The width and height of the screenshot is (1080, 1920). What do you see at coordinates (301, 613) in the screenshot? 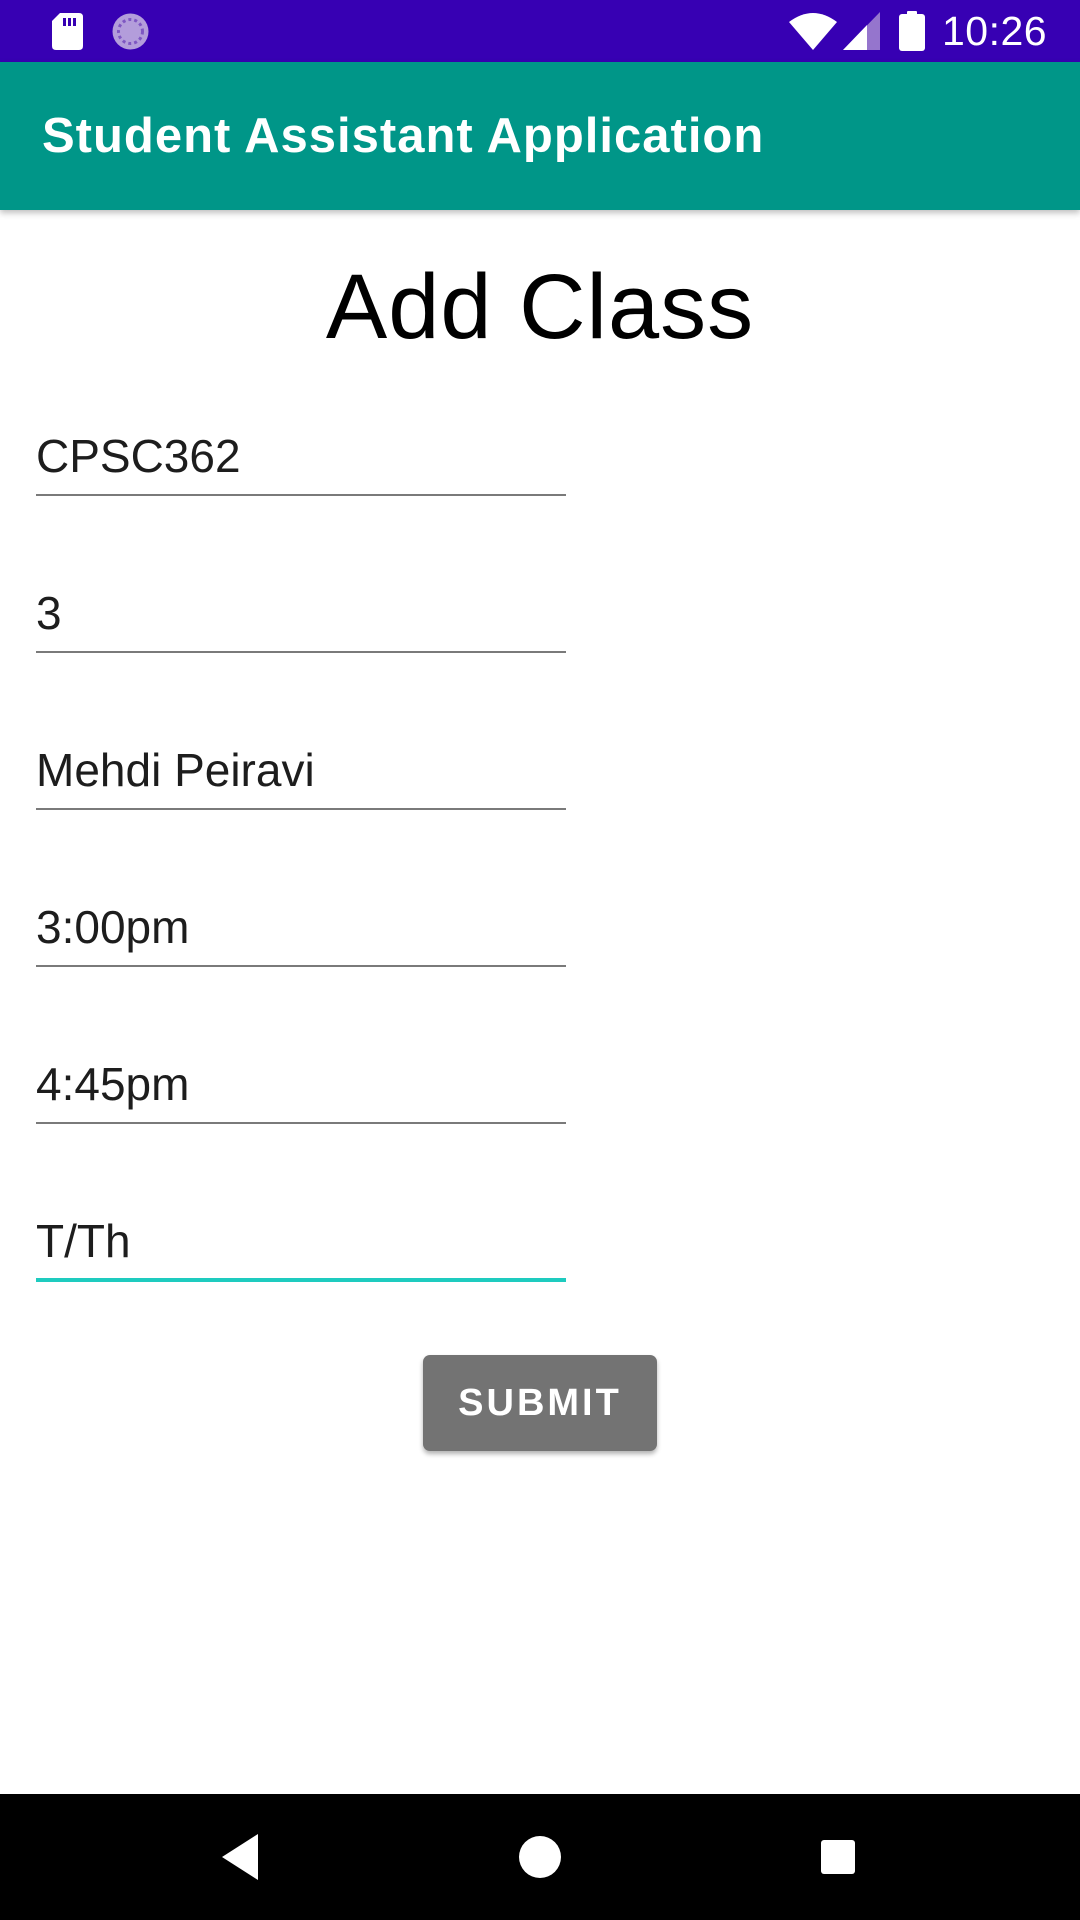
I see `units-input` at bounding box center [301, 613].